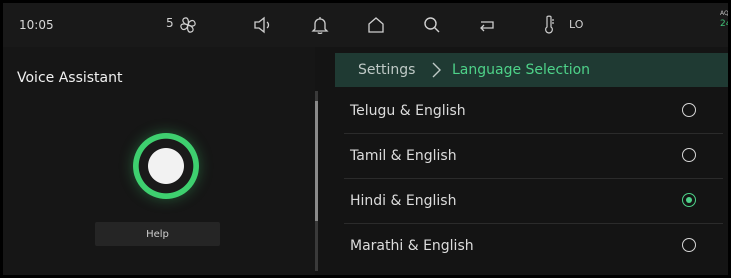  I want to click on list-item-label: Telugu & English, so click(408, 111).